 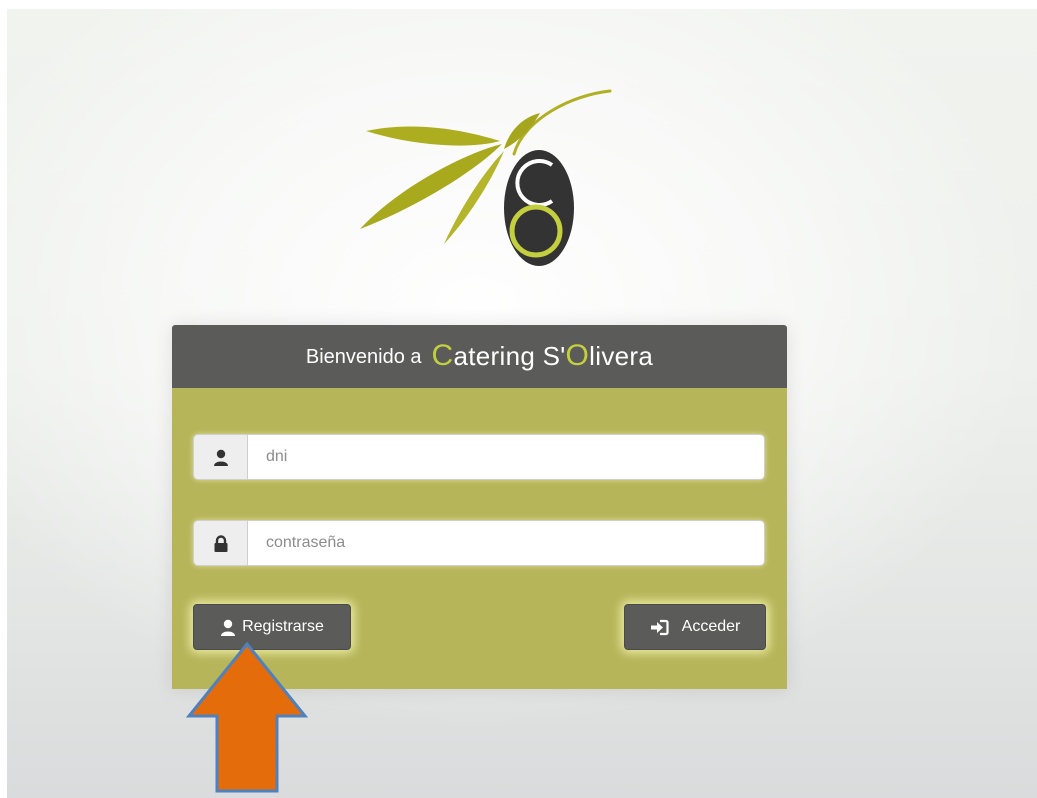 What do you see at coordinates (486, 177) in the screenshot?
I see `olive-logo` at bounding box center [486, 177].